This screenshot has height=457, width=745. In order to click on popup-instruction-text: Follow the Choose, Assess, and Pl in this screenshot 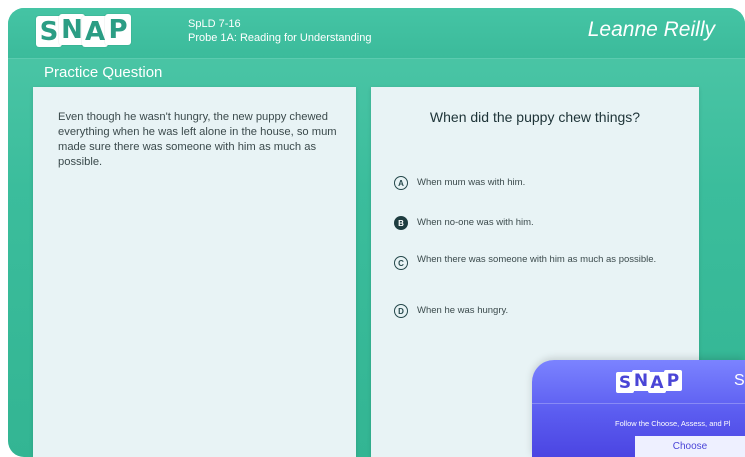, I will do `click(673, 423)`.